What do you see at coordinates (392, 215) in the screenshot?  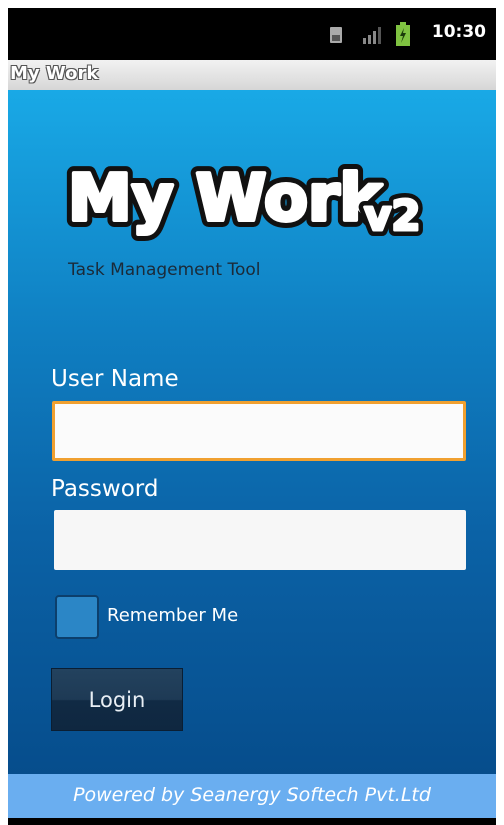 I see `svg-text: v2` at bounding box center [392, 215].